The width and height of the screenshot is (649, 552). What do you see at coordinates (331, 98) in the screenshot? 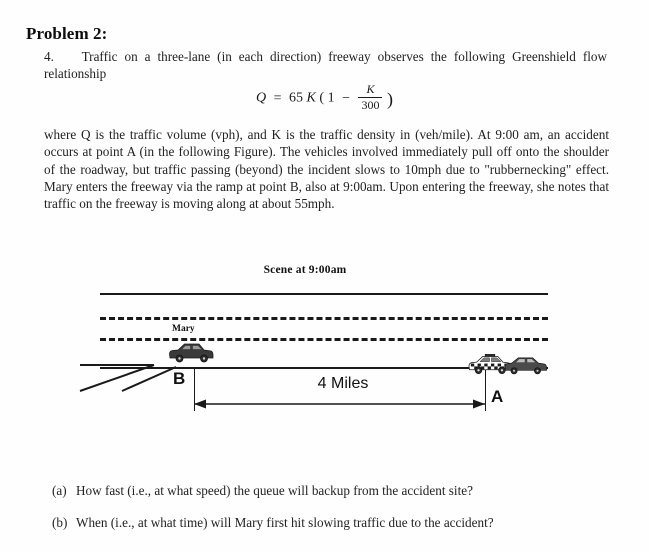
I see `equation-one: 1` at bounding box center [331, 98].